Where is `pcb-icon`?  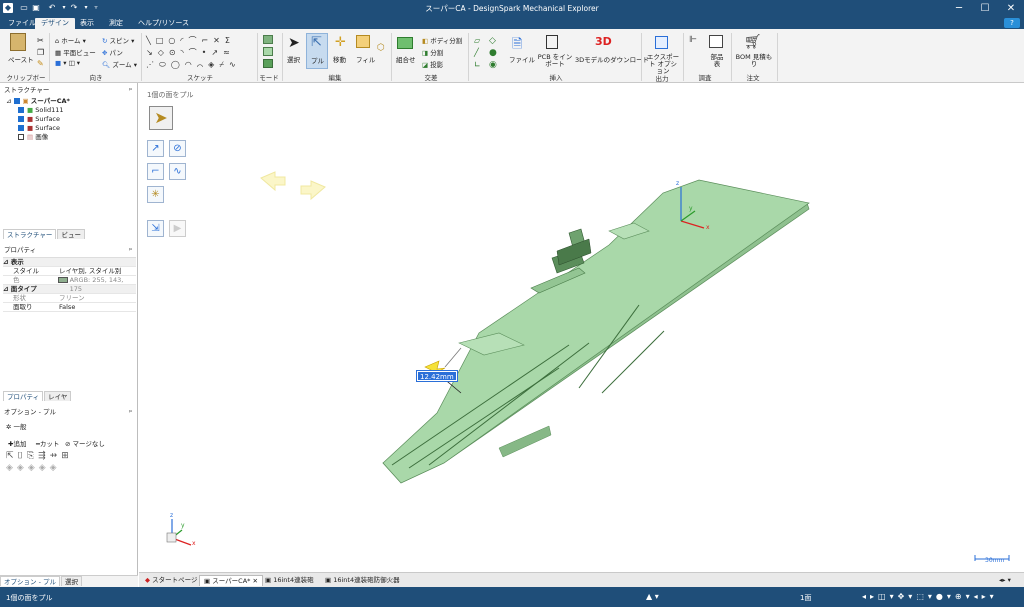
pcb-icon is located at coordinates (552, 42).